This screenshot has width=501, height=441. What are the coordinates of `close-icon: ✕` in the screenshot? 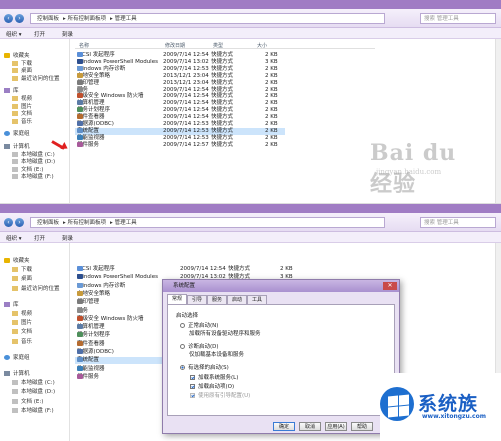 It's located at (390, 286).